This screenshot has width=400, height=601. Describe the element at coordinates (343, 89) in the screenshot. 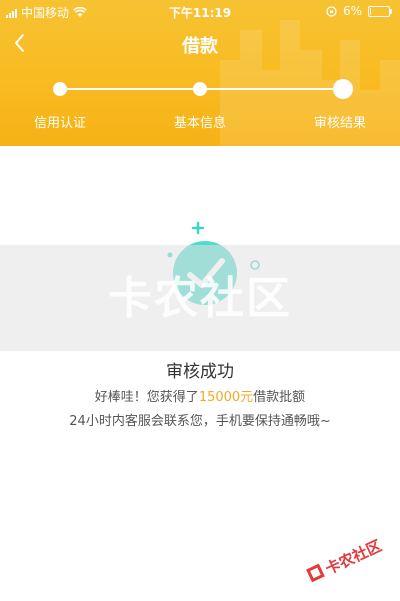

I see `step-dot-3-active` at that location.